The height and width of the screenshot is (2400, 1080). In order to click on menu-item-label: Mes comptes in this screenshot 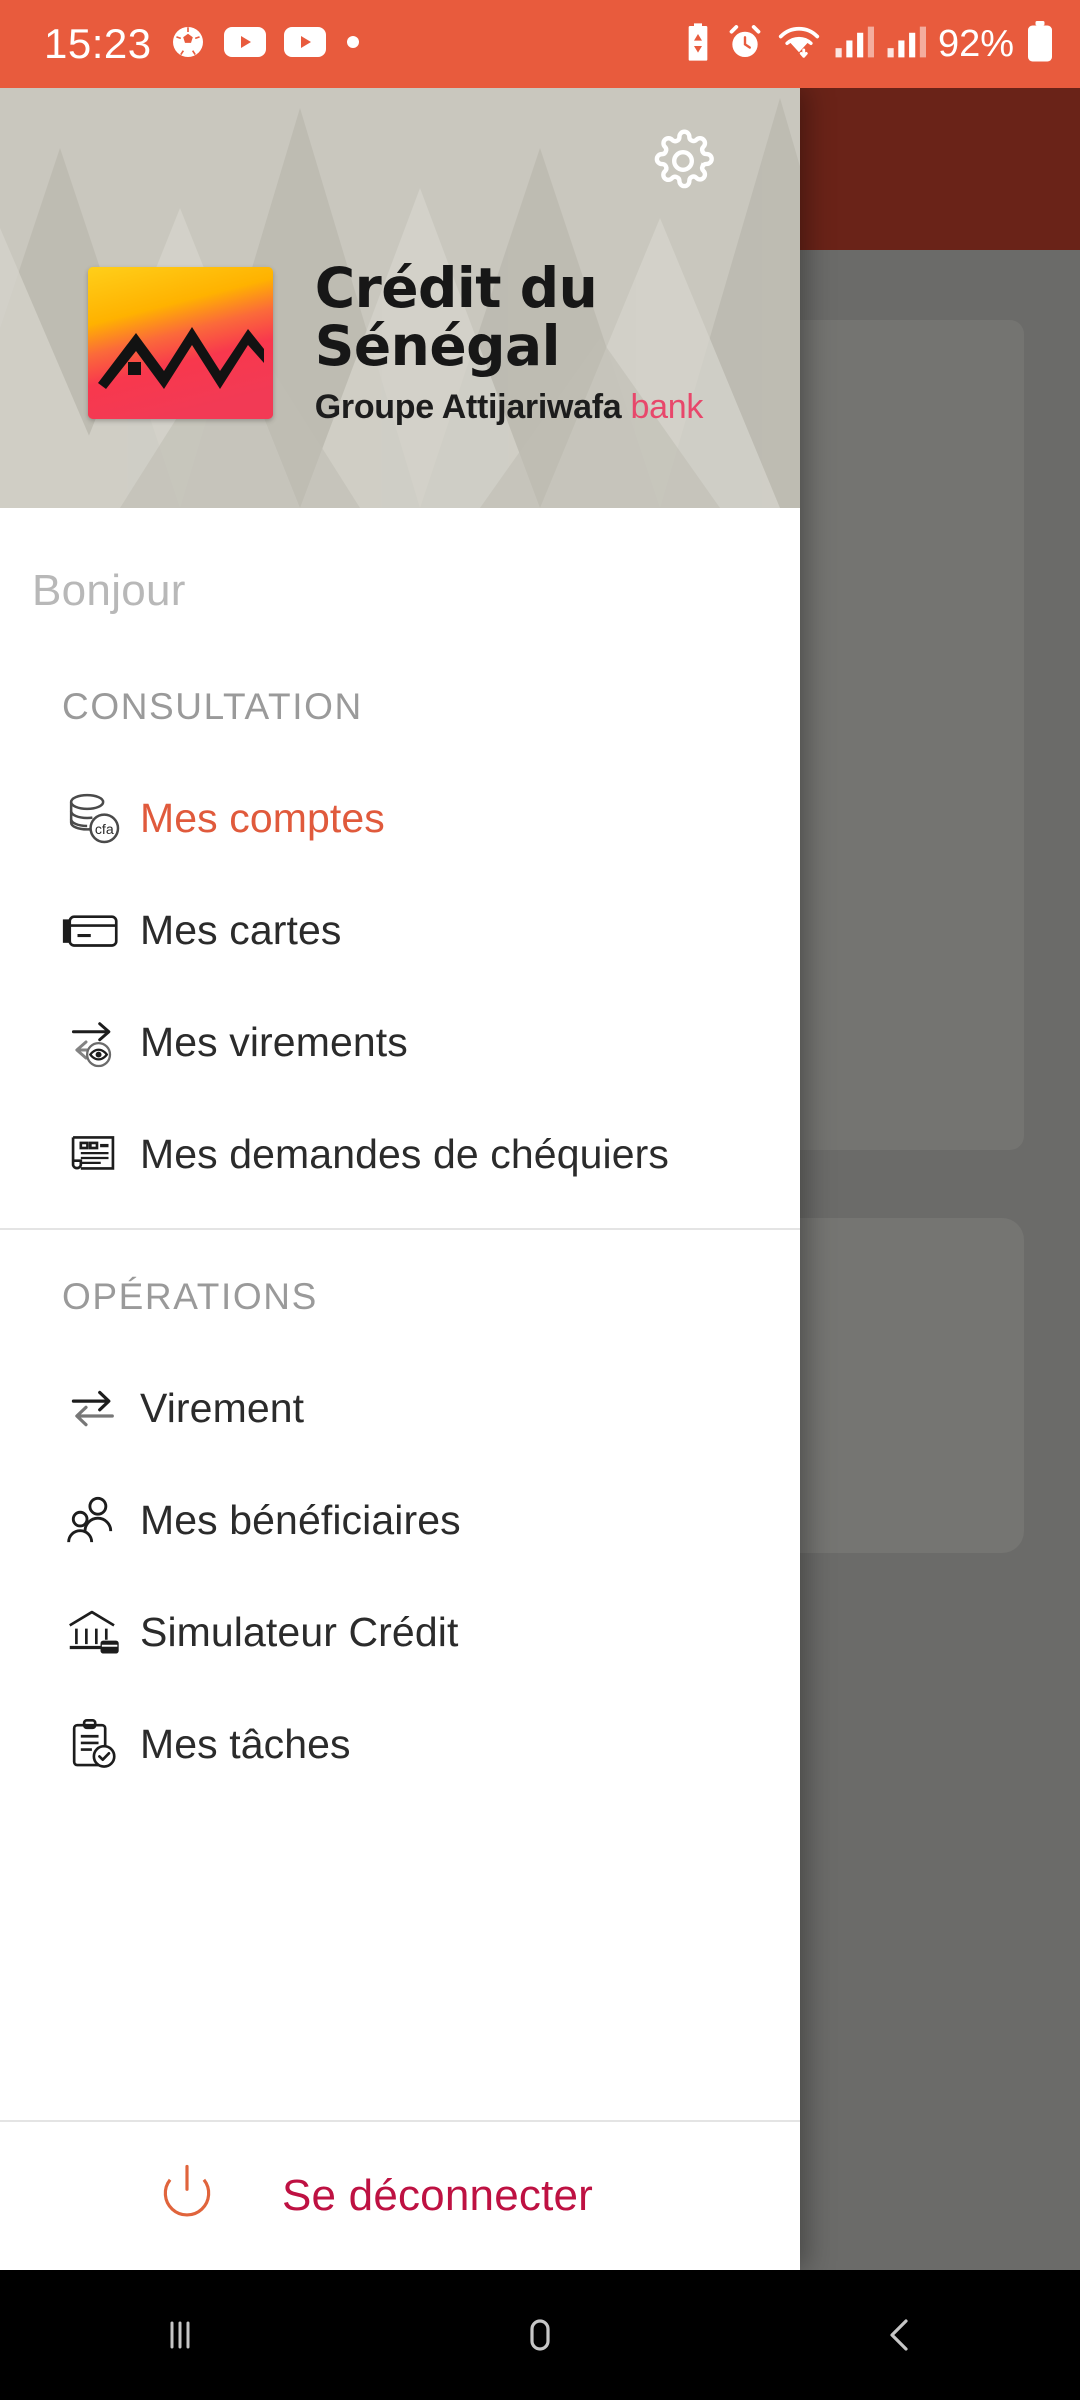, I will do `click(262, 817)`.